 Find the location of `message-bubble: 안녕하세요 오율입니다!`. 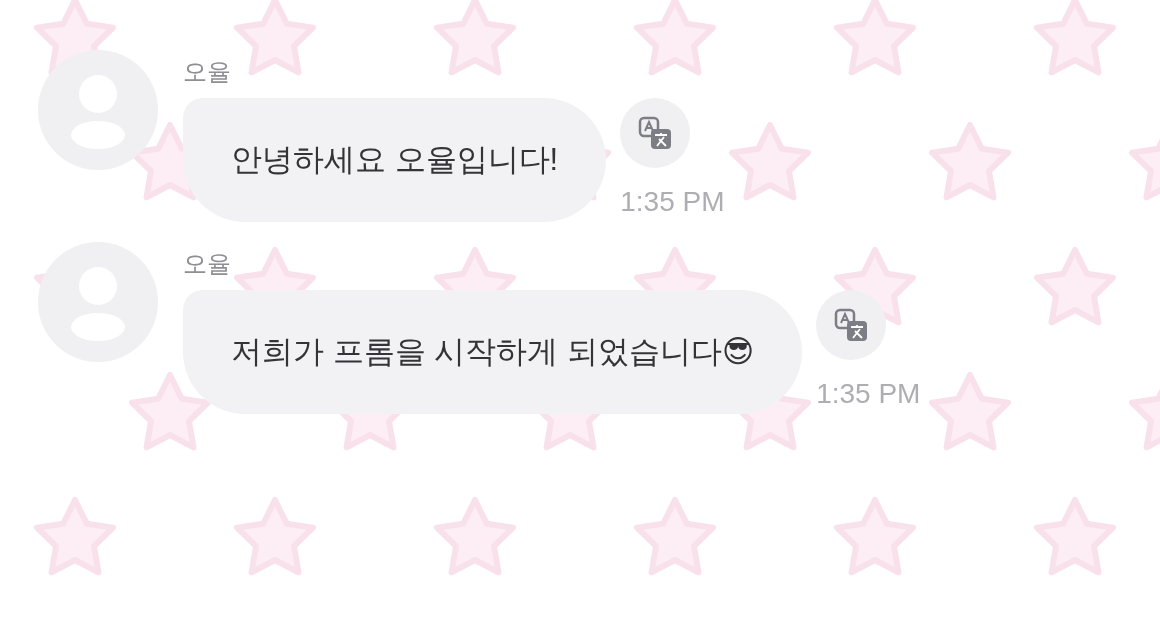

message-bubble: 안녕하세요 오율입니다! is located at coordinates (395, 160).